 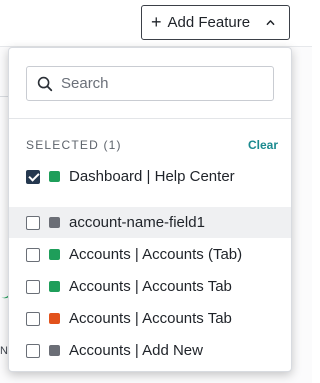 I want to click on feature-option-row: Accounts | Add New, so click(x=150, y=350).